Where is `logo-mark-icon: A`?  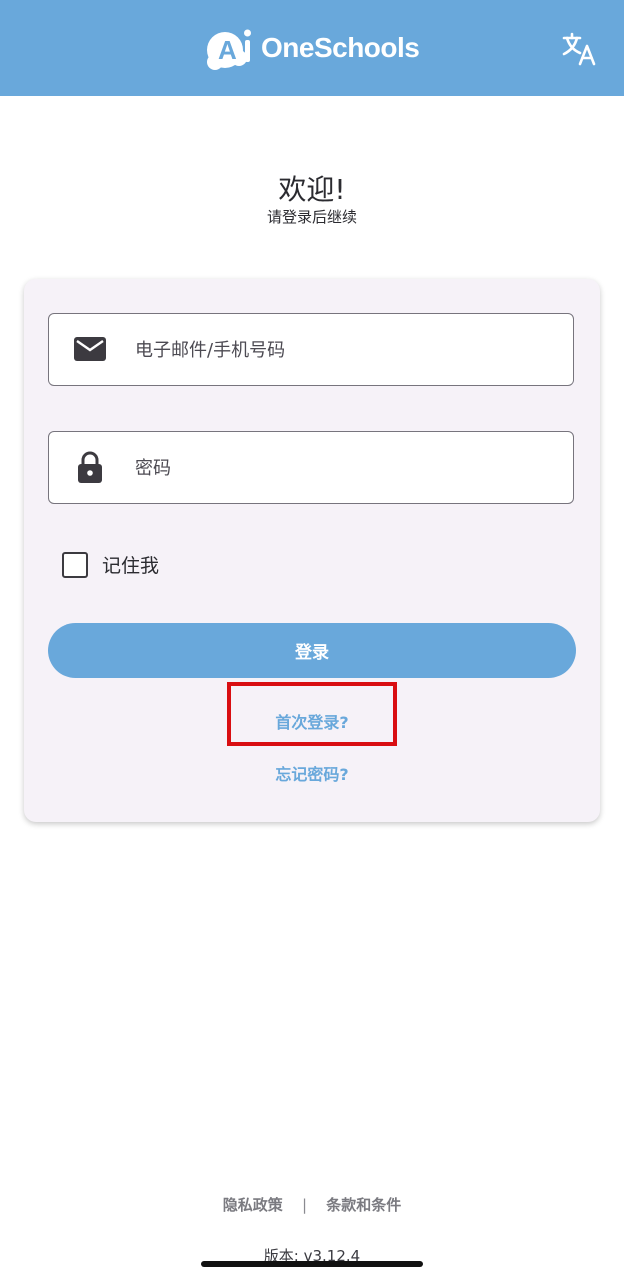
logo-mark-icon: A is located at coordinates (231, 48).